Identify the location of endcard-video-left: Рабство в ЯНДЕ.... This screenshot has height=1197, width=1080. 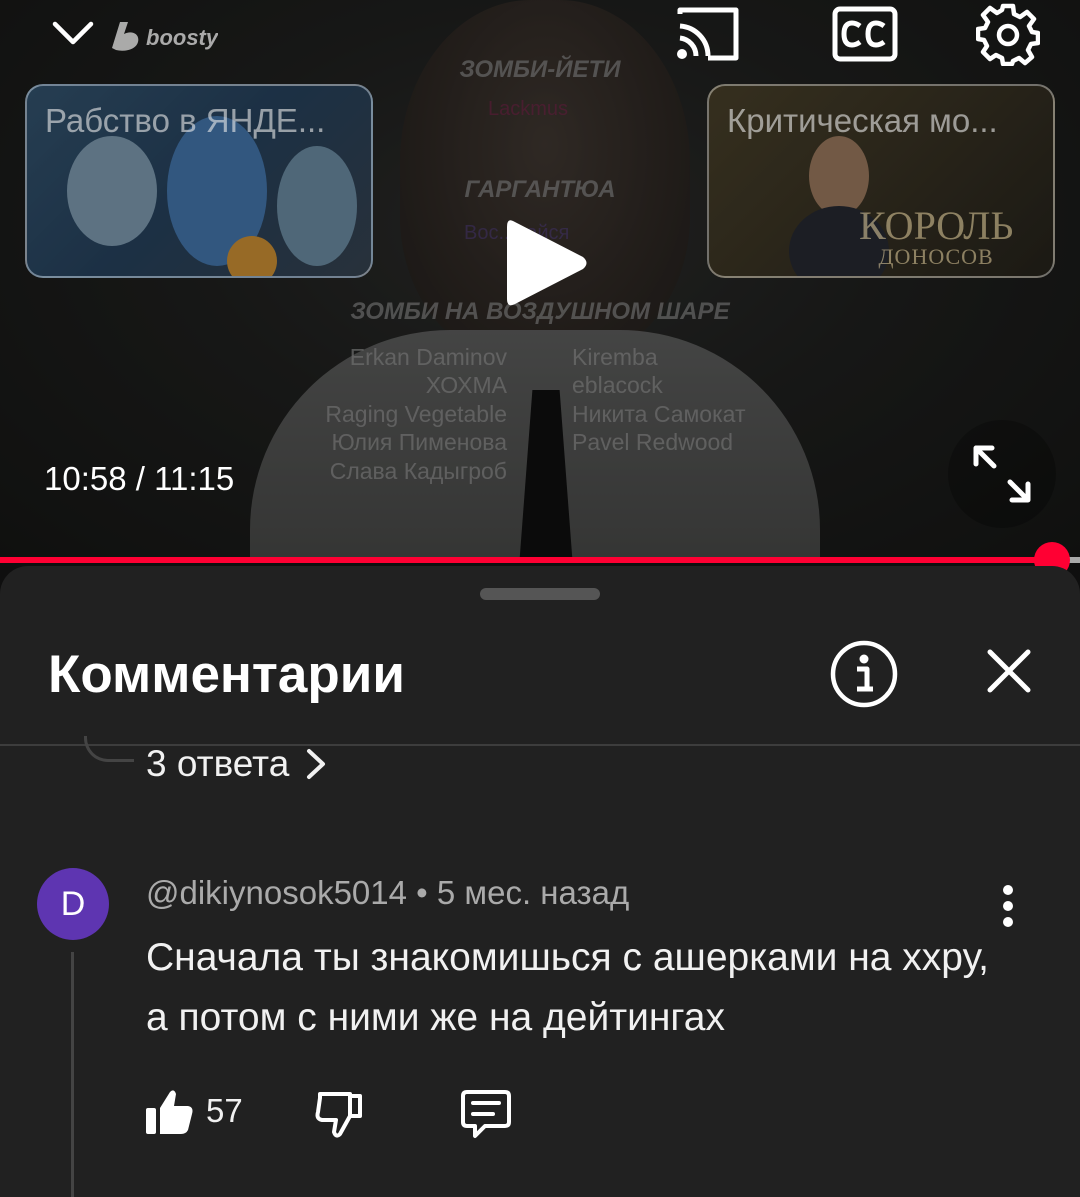
(199, 181).